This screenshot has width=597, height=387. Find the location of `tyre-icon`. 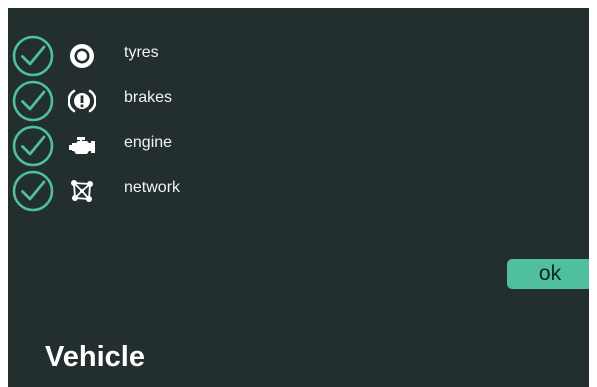

tyre-icon is located at coordinates (82, 56).